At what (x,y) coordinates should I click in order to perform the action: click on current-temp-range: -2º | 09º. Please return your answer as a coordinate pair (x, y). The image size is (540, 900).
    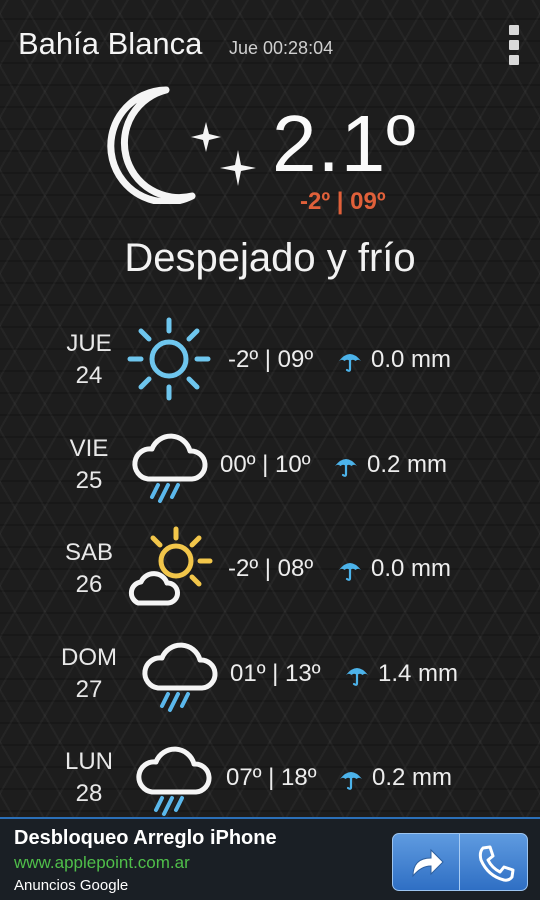
    Looking at the image, I should click on (343, 201).